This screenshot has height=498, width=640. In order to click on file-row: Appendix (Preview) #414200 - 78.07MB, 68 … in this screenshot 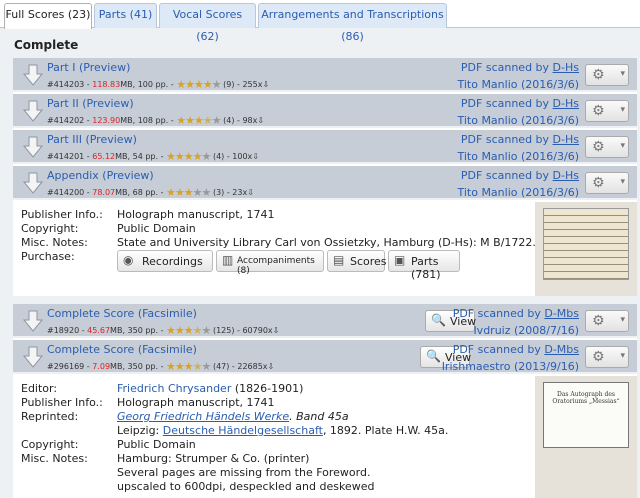, I will do `click(325, 183)`.